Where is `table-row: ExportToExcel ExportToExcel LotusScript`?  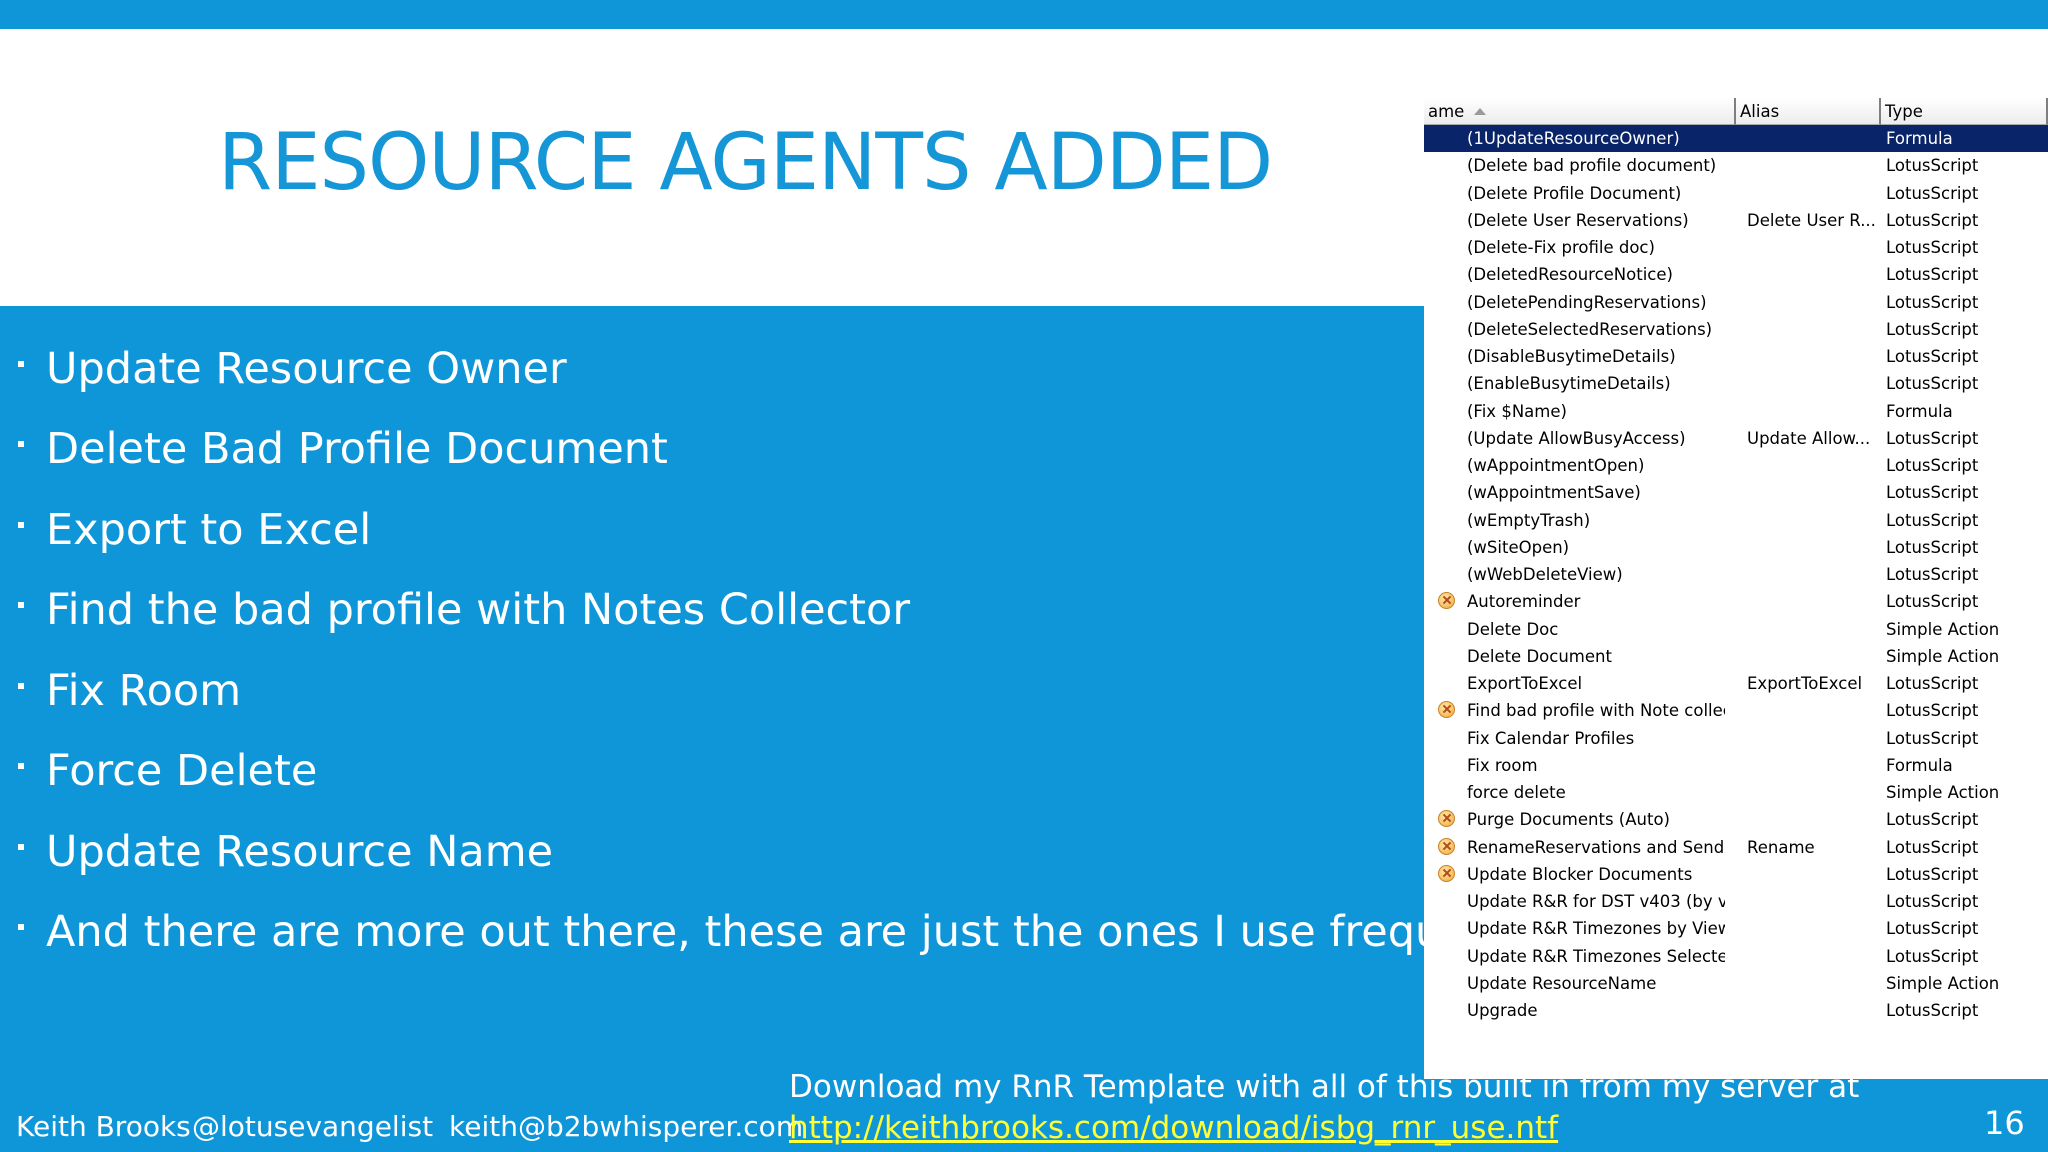
table-row: ExportToExcel ExportToExcel LotusScript is located at coordinates (1736, 683).